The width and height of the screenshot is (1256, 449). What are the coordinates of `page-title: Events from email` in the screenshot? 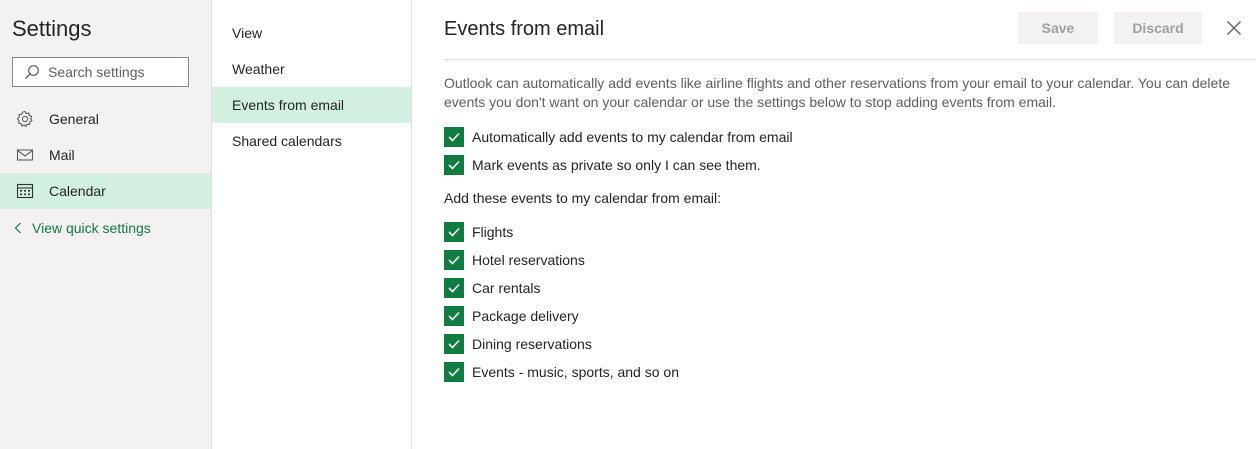 It's located at (524, 29).